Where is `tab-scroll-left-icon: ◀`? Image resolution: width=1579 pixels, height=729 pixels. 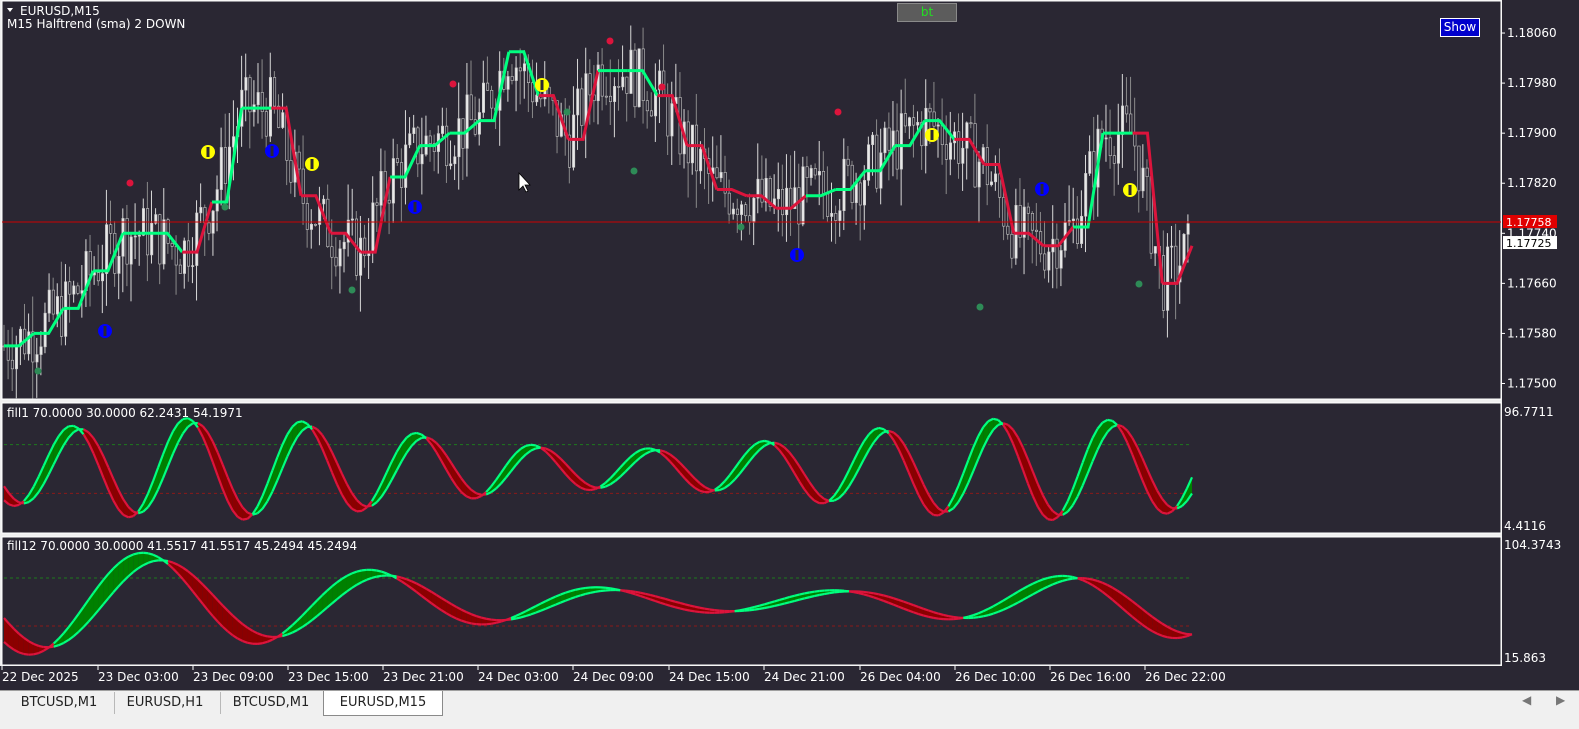 tab-scroll-left-icon: ◀ is located at coordinates (1526, 700).